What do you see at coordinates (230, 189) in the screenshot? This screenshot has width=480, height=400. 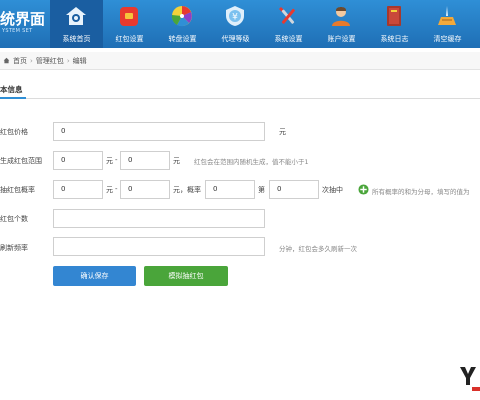 I see `prob-rate-input: 0` at bounding box center [230, 189].